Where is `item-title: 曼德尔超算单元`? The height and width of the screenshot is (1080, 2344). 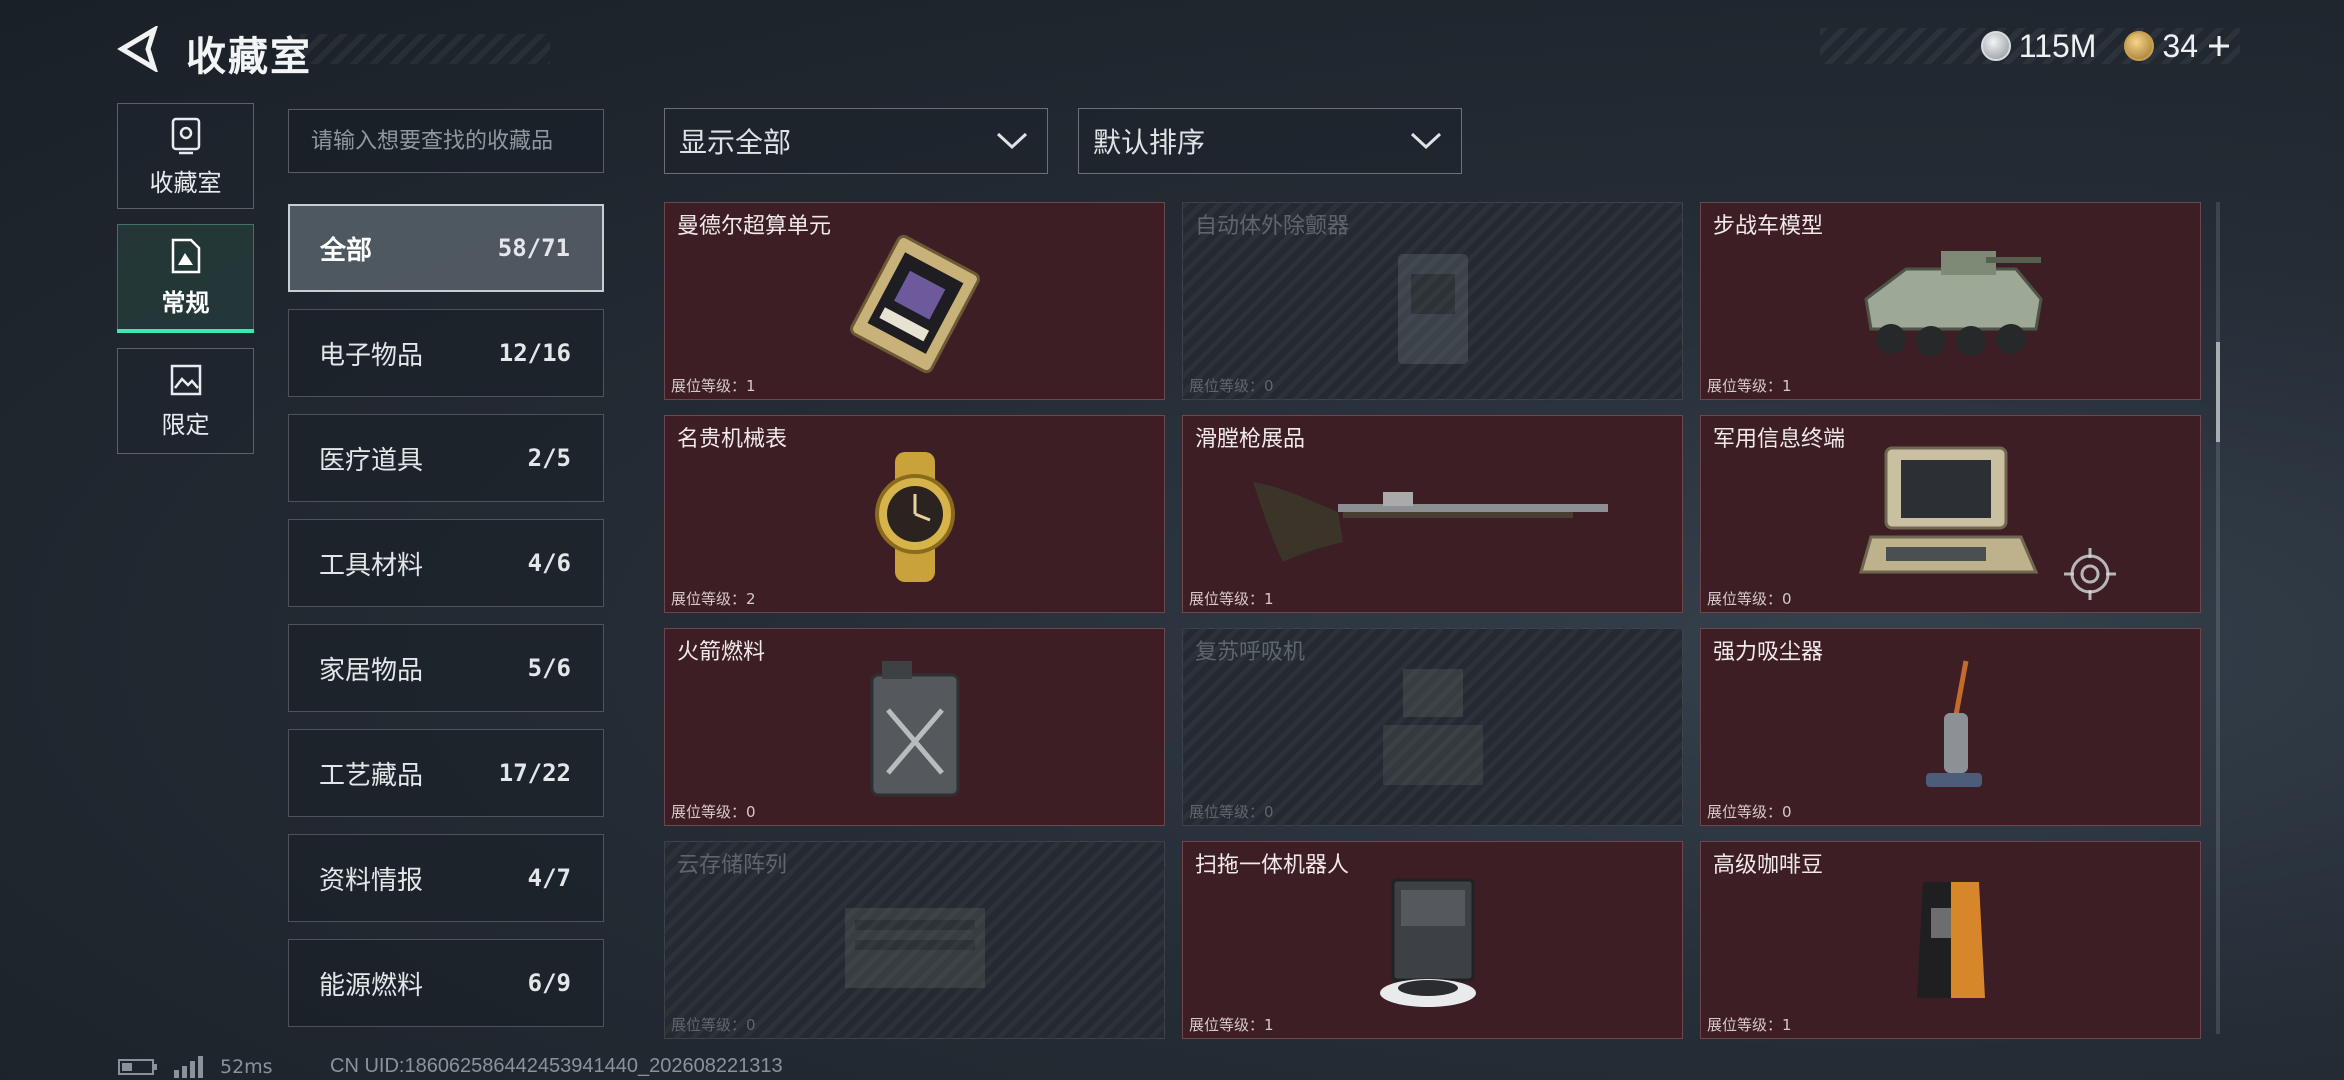
item-title: 曼德尔超算单元 is located at coordinates (754, 226).